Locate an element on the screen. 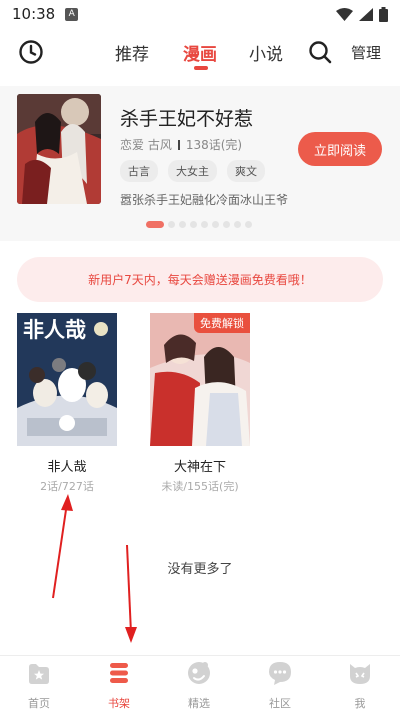  tab-recommend: 推荐 is located at coordinates (132, 52).